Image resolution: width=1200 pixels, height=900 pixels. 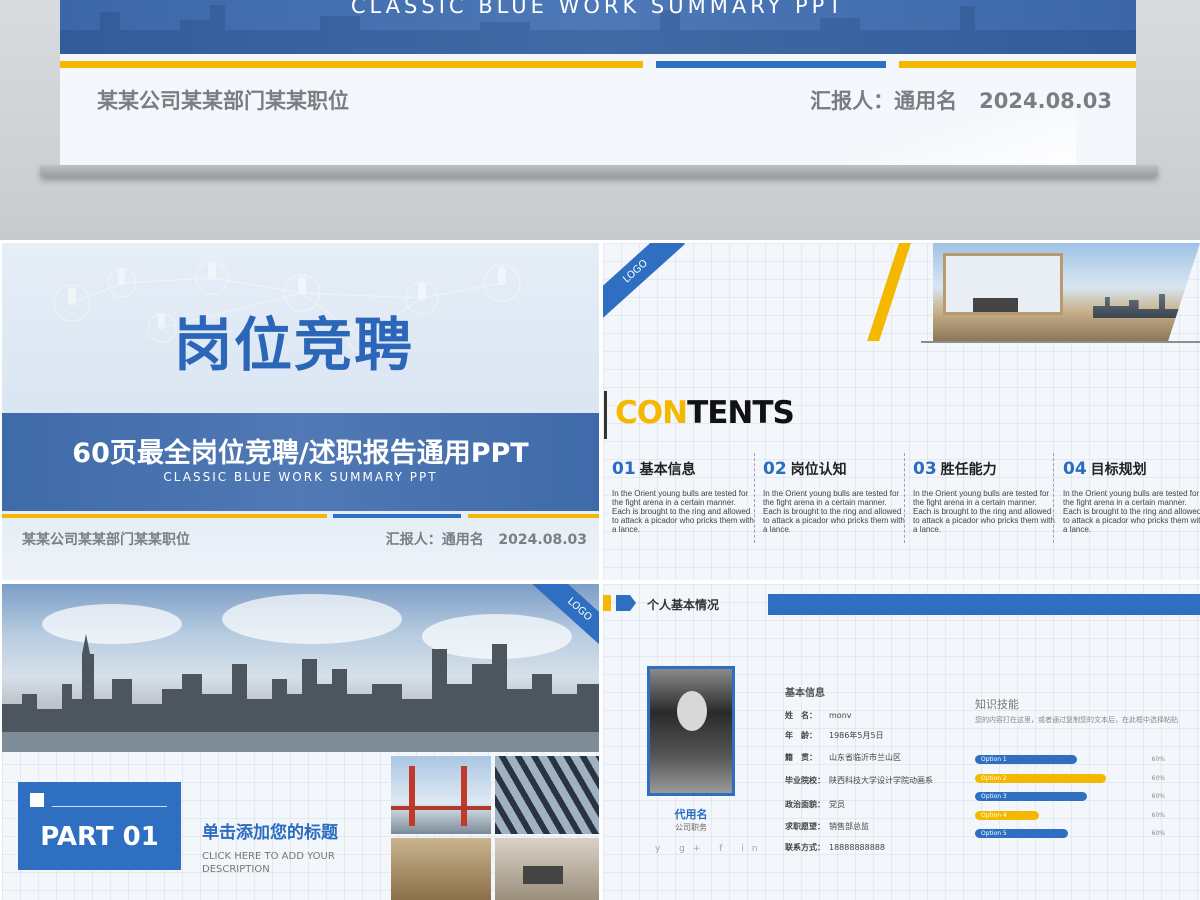 I want to click on portrait-face, so click(x=692, y=711).